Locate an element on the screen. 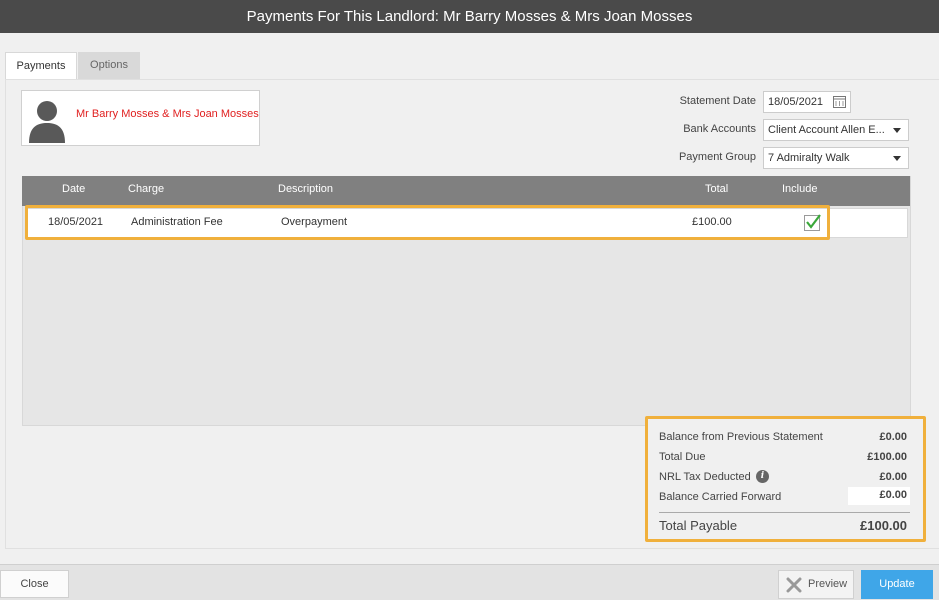 The image size is (939, 600). payment-group-value: 7 Admiralty Walk is located at coordinates (809, 158).